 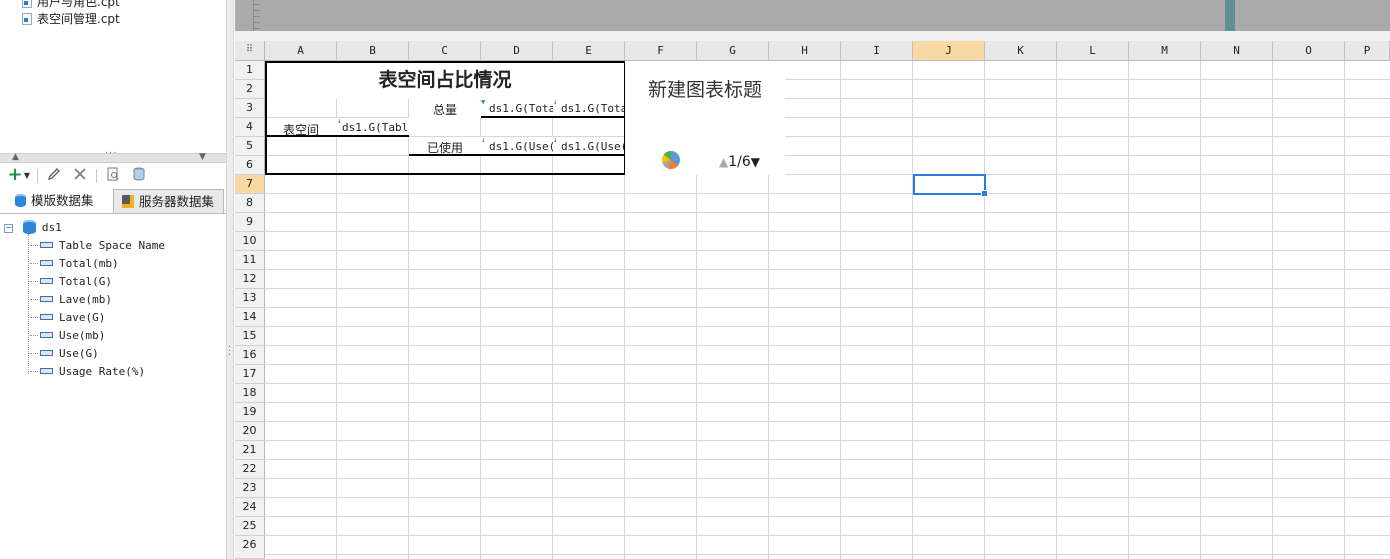 I want to click on column-header: I, so click(x=877, y=51).